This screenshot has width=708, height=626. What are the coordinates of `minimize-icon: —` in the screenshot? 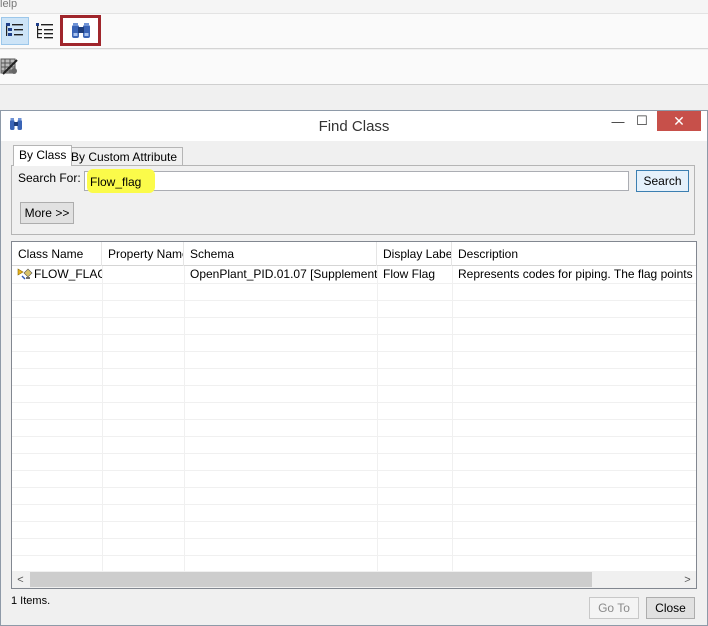 It's located at (618, 121).